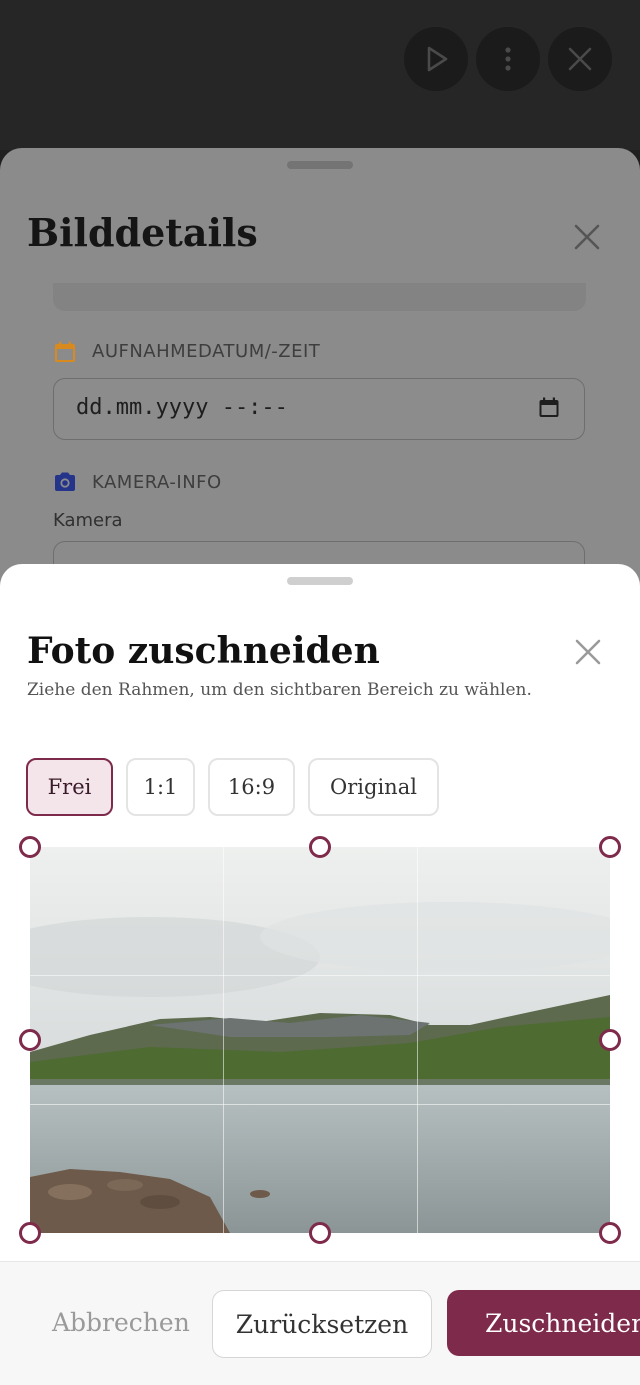 The width and height of the screenshot is (640, 1385). I want to click on cancel-button: Abbrechen, so click(121, 1322).